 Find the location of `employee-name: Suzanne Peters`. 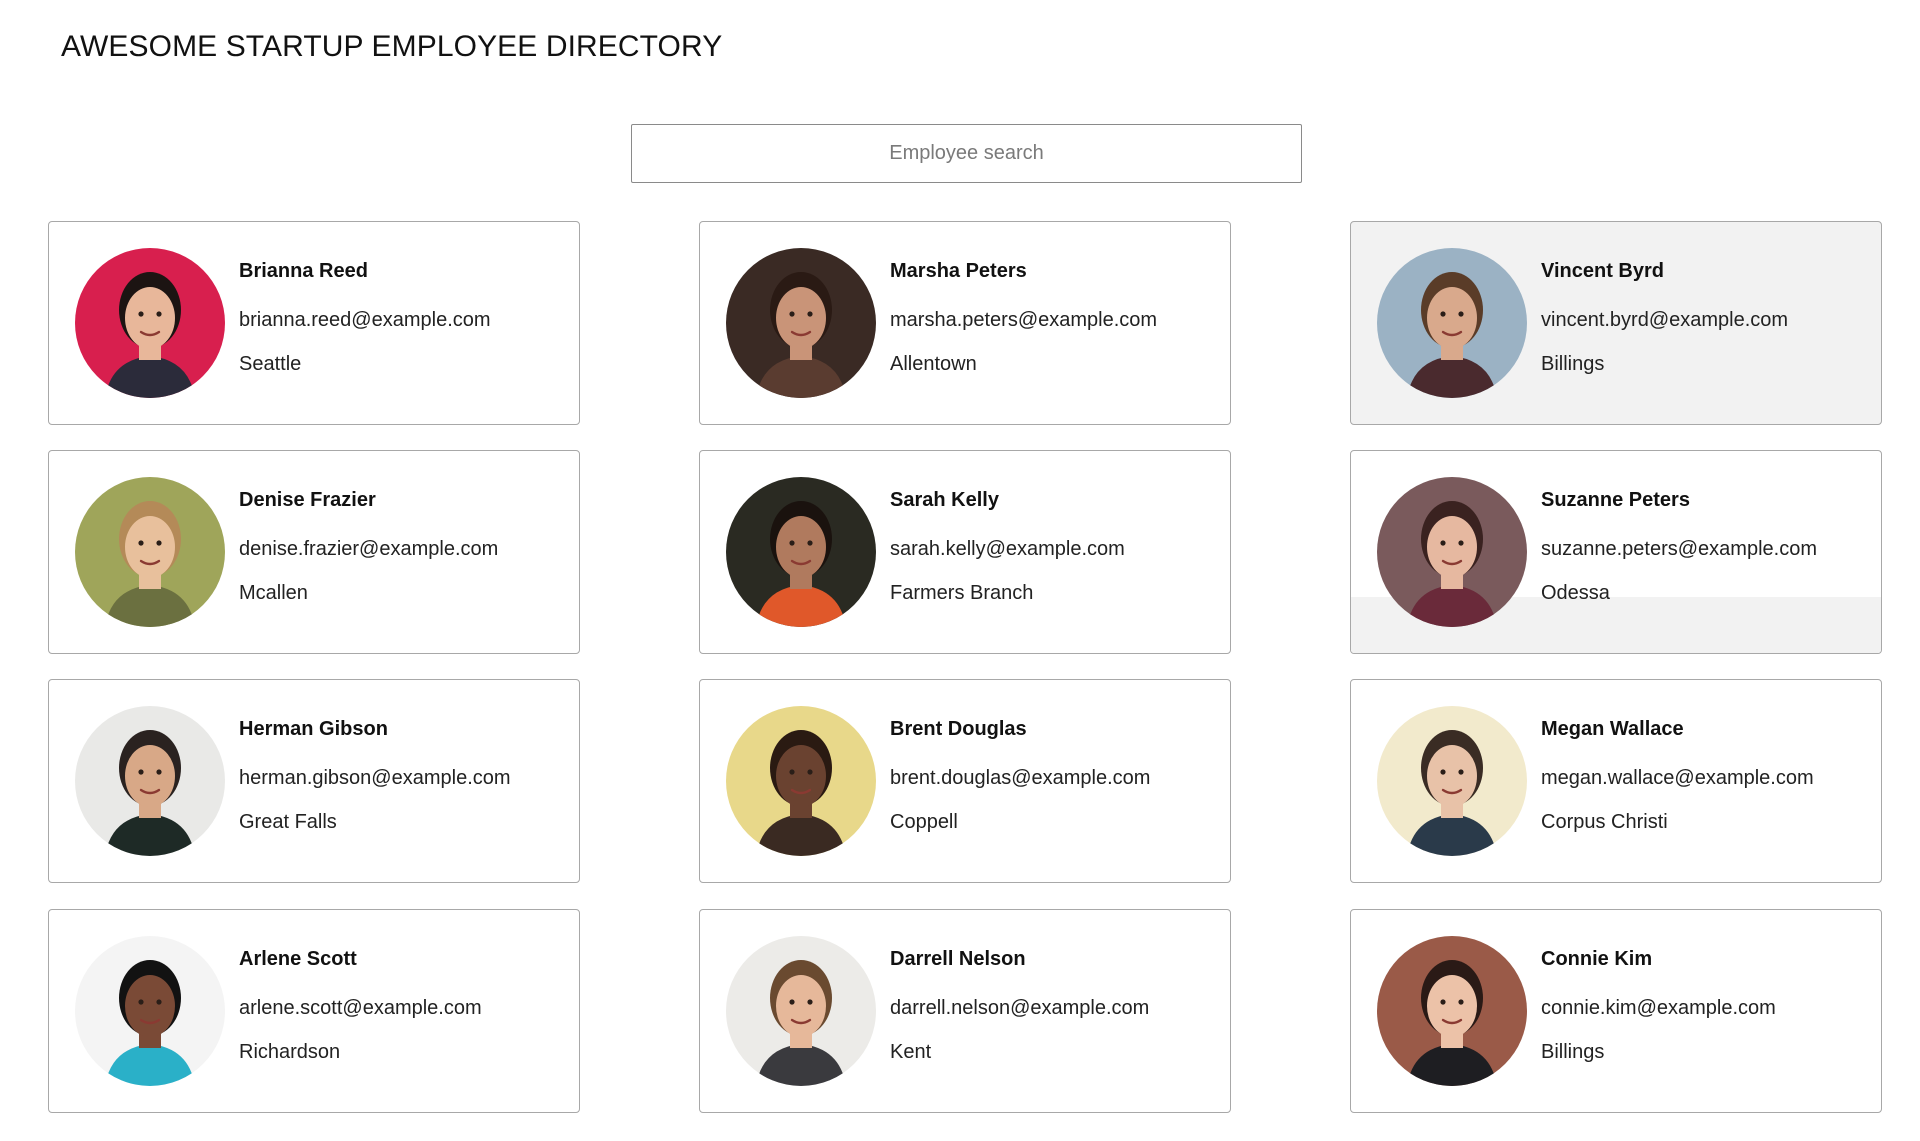

employee-name: Suzanne Peters is located at coordinates (1615, 500).